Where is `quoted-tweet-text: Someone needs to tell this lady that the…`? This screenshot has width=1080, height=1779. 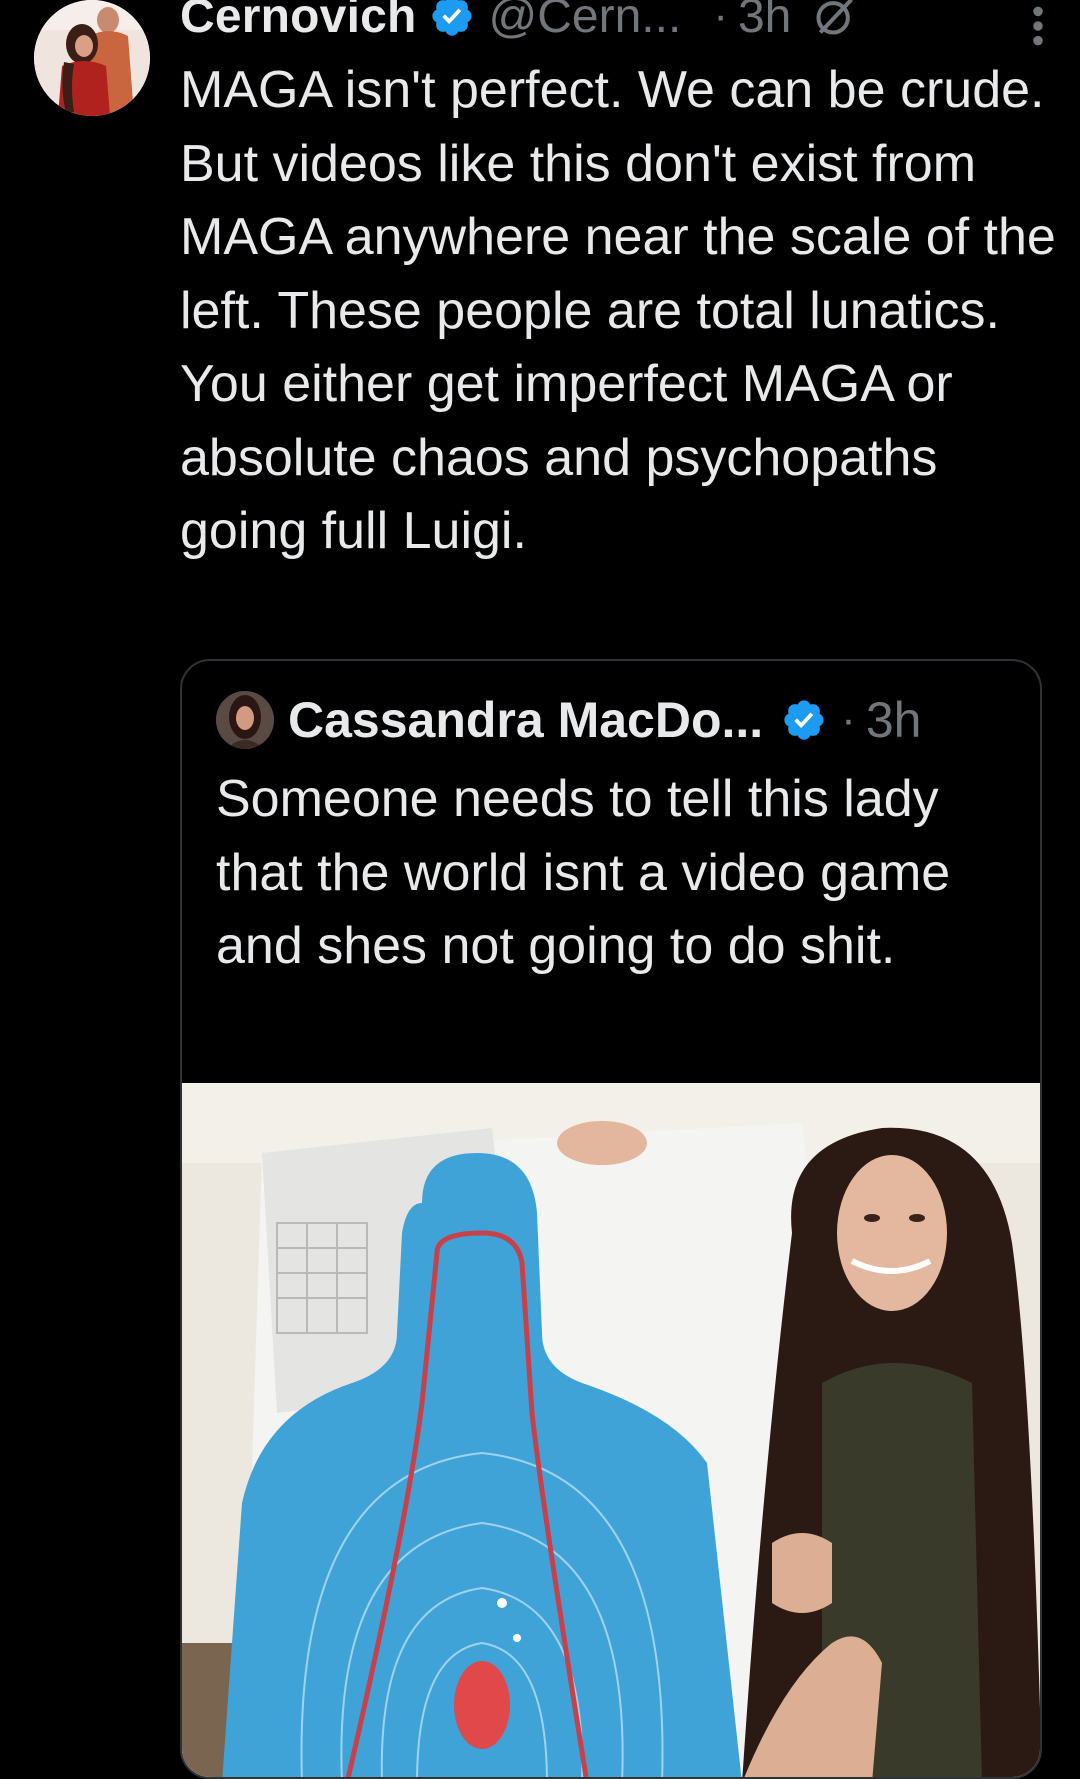
quoted-tweet-text: Someone needs to tell this lady that the… is located at coordinates (583, 872).